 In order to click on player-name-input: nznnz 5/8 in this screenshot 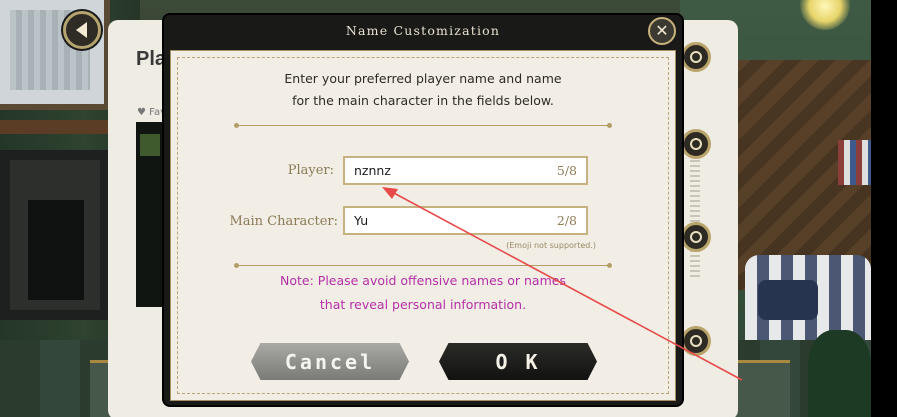, I will do `click(465, 170)`.